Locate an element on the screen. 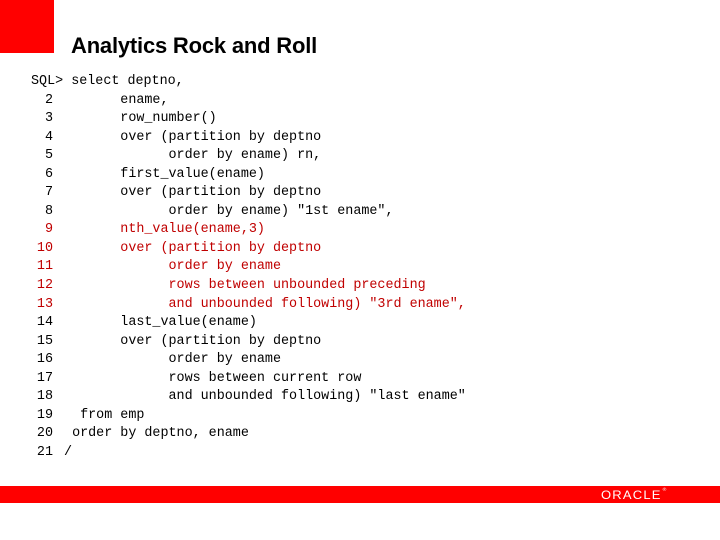 The width and height of the screenshot is (720, 540). code-line-highlighted: 12 rows between unbounded preceding is located at coordinates (233, 286).